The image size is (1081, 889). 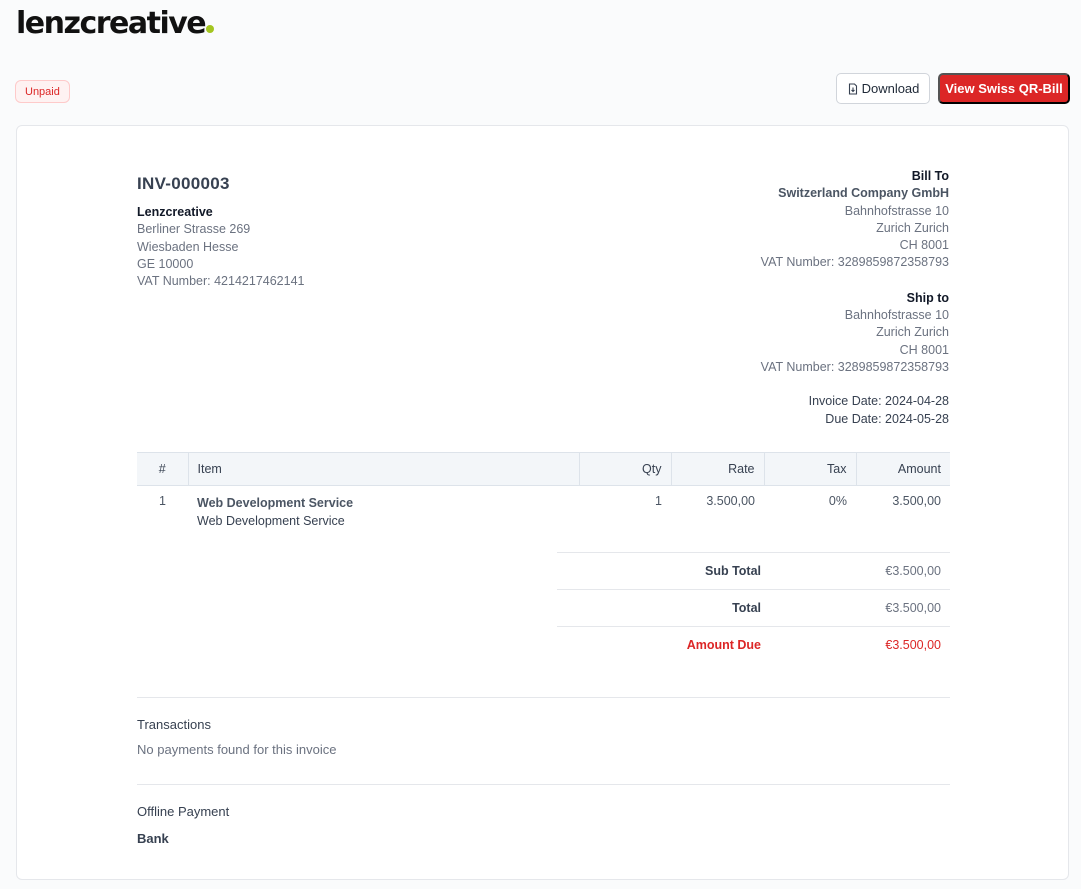 I want to click on ship-to-postcode: CH 8001, so click(x=924, y=349).